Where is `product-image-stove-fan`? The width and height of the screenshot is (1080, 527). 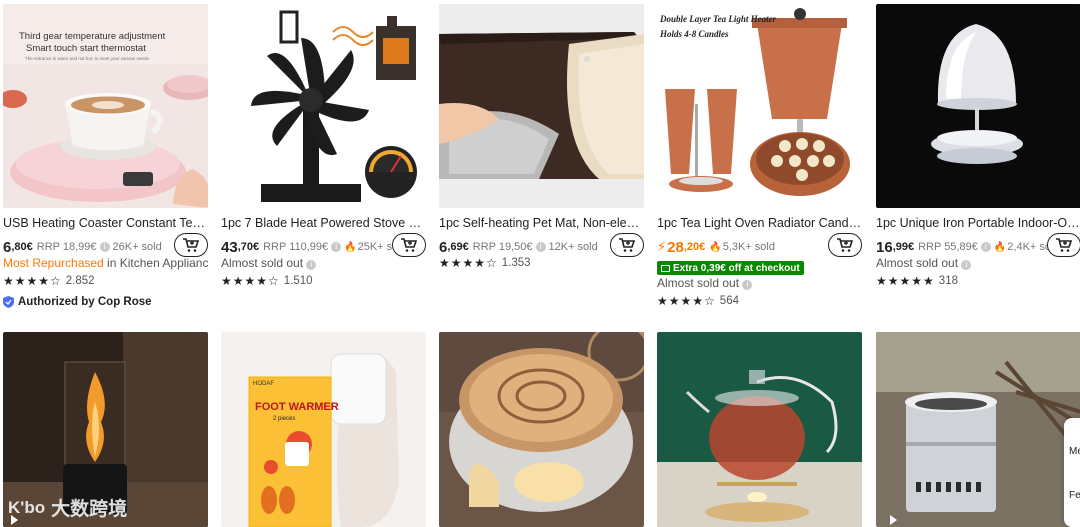 product-image-stove-fan is located at coordinates (323, 106).